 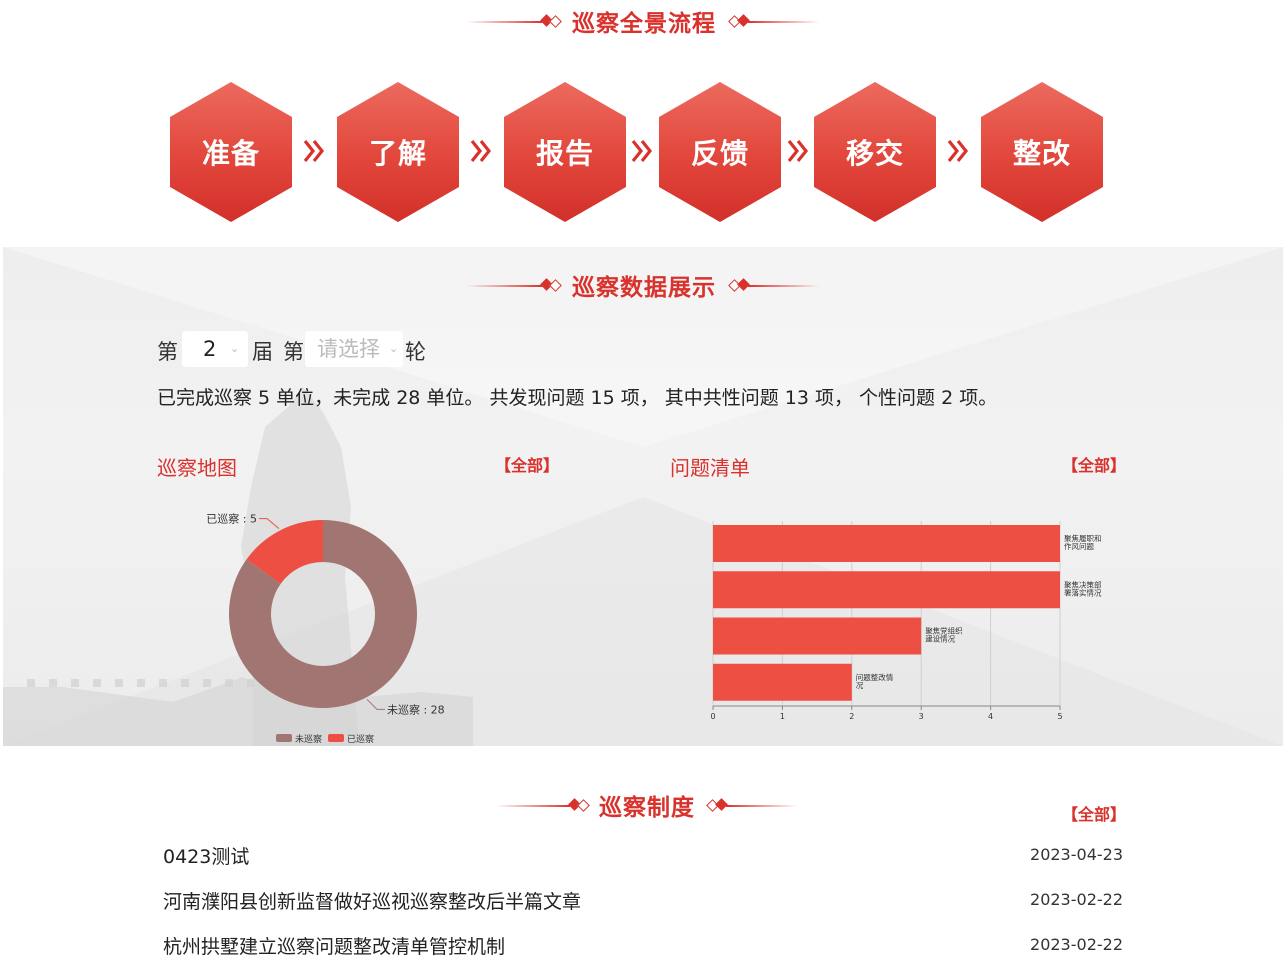 I want to click on step-label: 报告, so click(x=565, y=152).